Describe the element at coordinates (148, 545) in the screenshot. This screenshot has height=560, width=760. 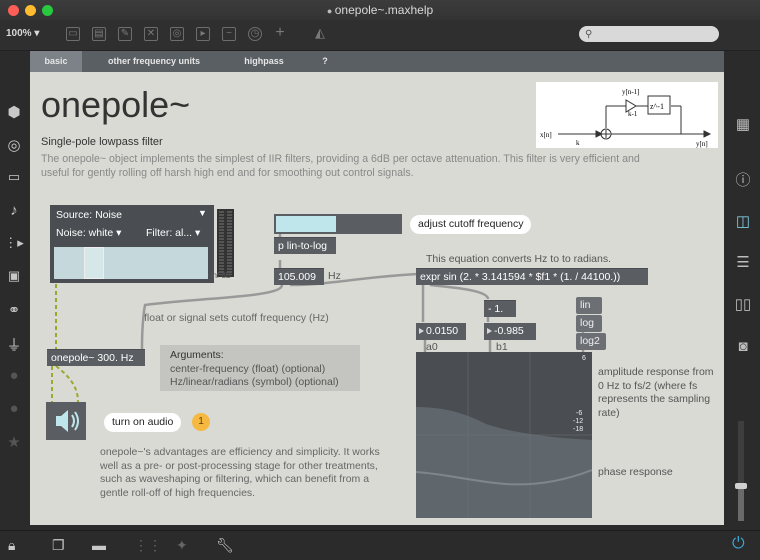
I see `grid-icon: ⋮⋮` at that location.